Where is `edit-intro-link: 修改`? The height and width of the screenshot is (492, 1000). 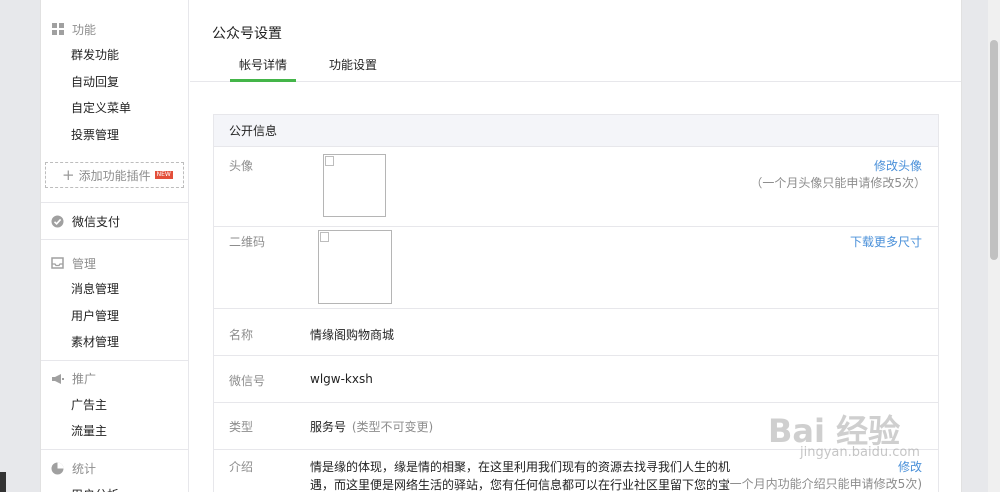
edit-intro-link: 修改 is located at coordinates (910, 466).